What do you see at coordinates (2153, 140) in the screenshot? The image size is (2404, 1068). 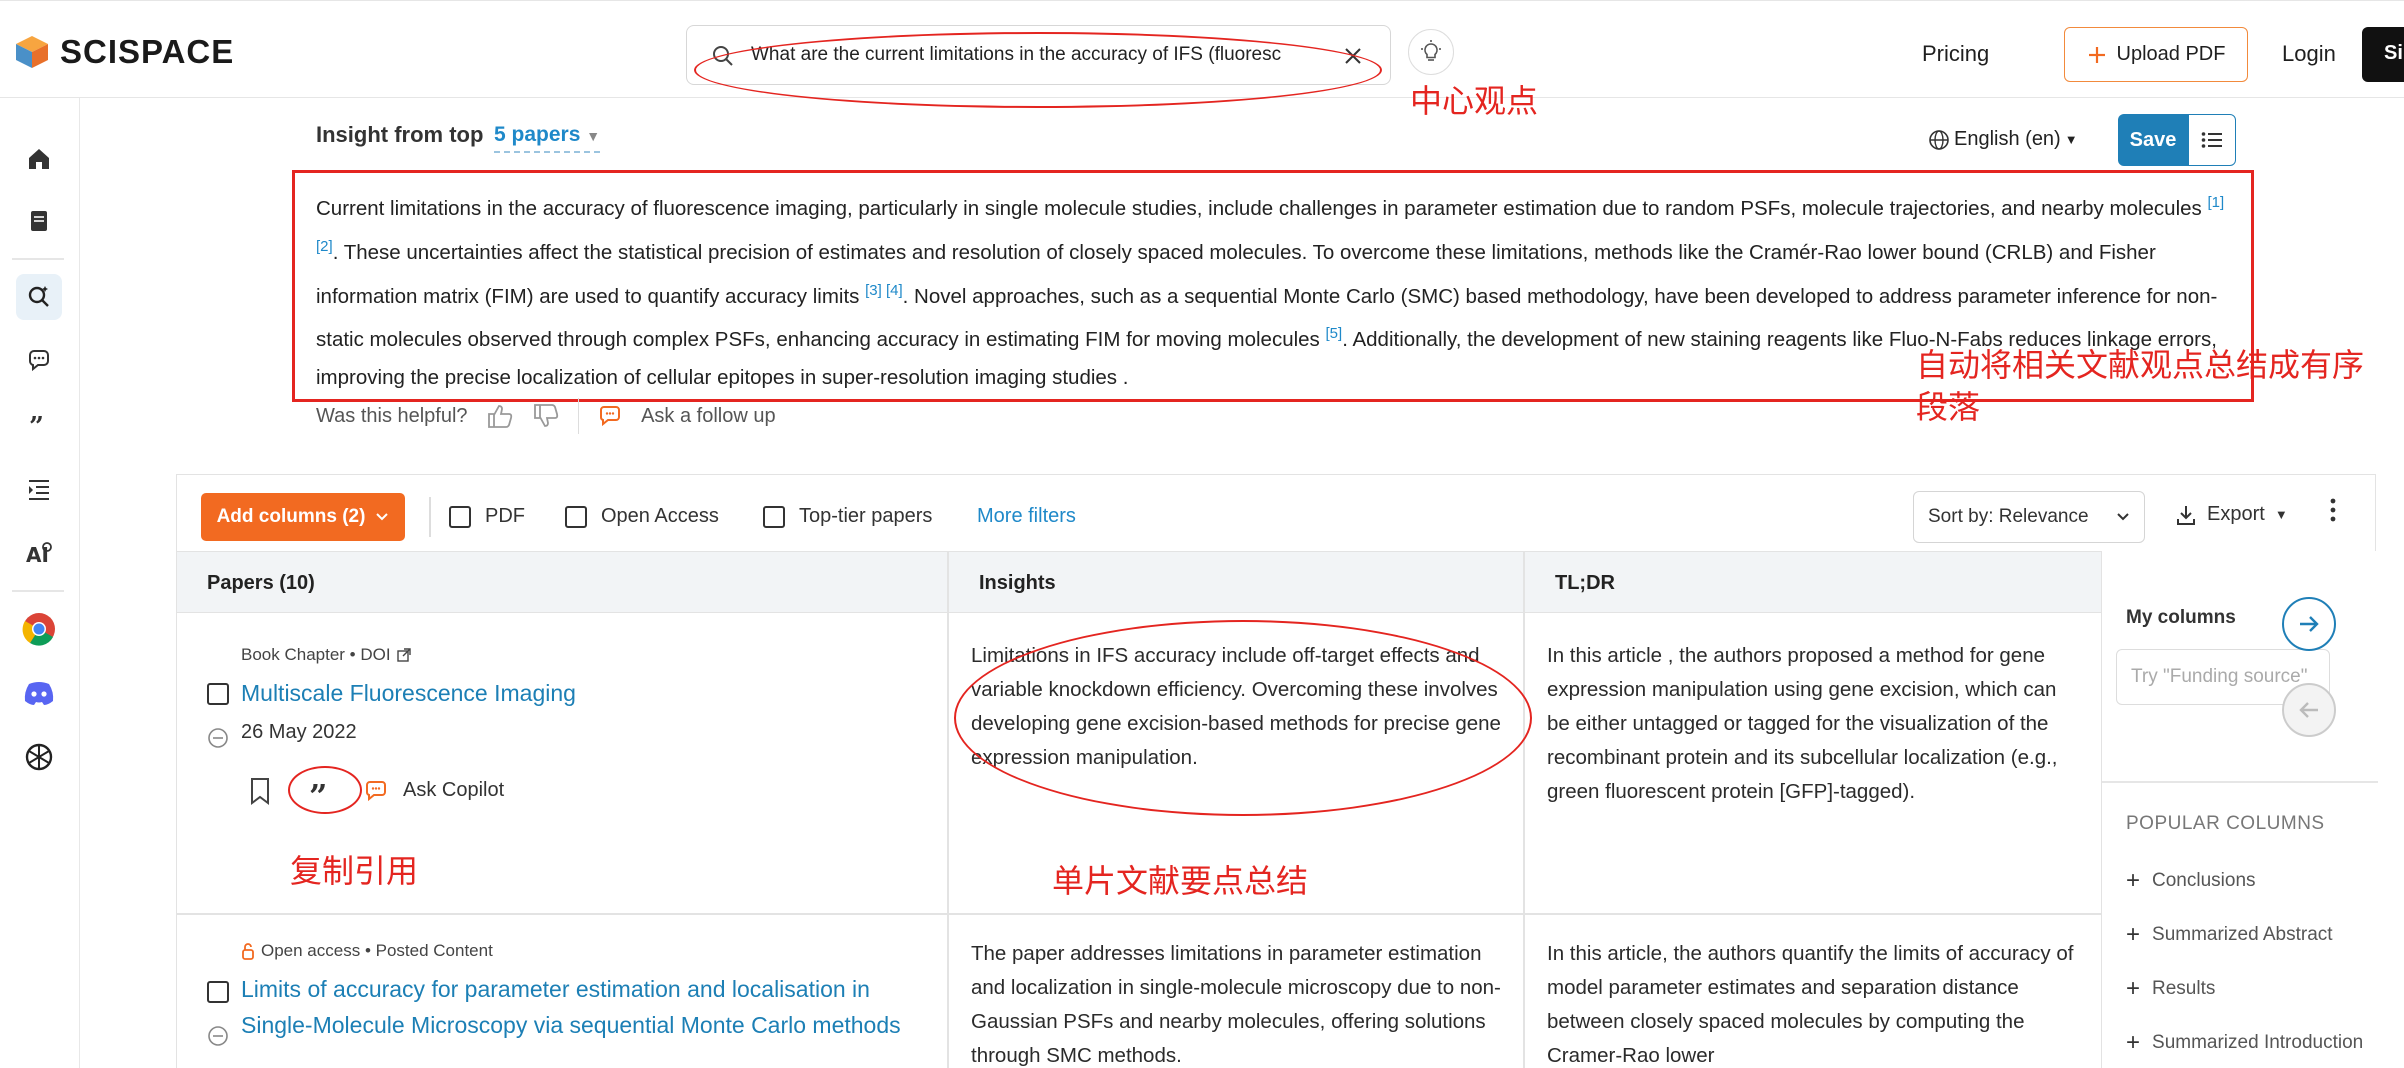 I see `save-button: Save` at bounding box center [2153, 140].